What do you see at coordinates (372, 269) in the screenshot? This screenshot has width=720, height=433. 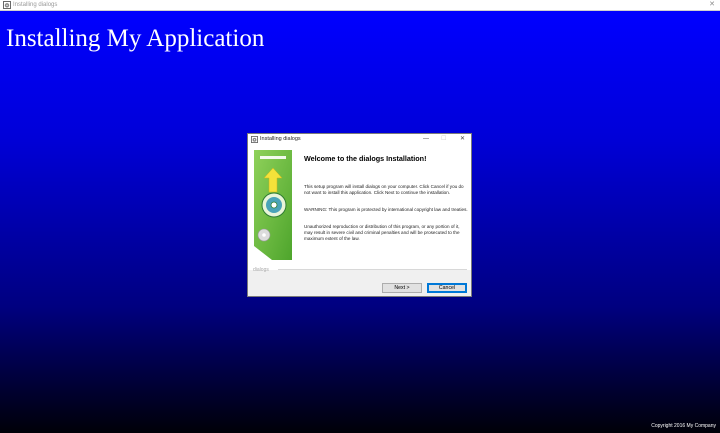 I see `footer-divider` at bounding box center [372, 269].